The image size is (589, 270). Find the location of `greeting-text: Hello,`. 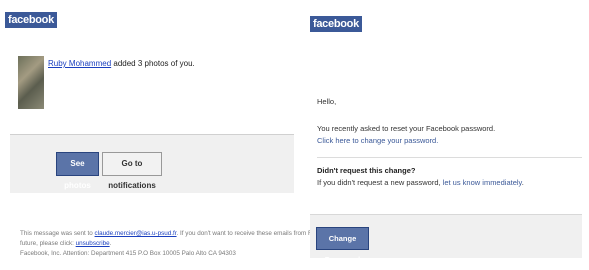

greeting-text: Hello, is located at coordinates (327, 101).